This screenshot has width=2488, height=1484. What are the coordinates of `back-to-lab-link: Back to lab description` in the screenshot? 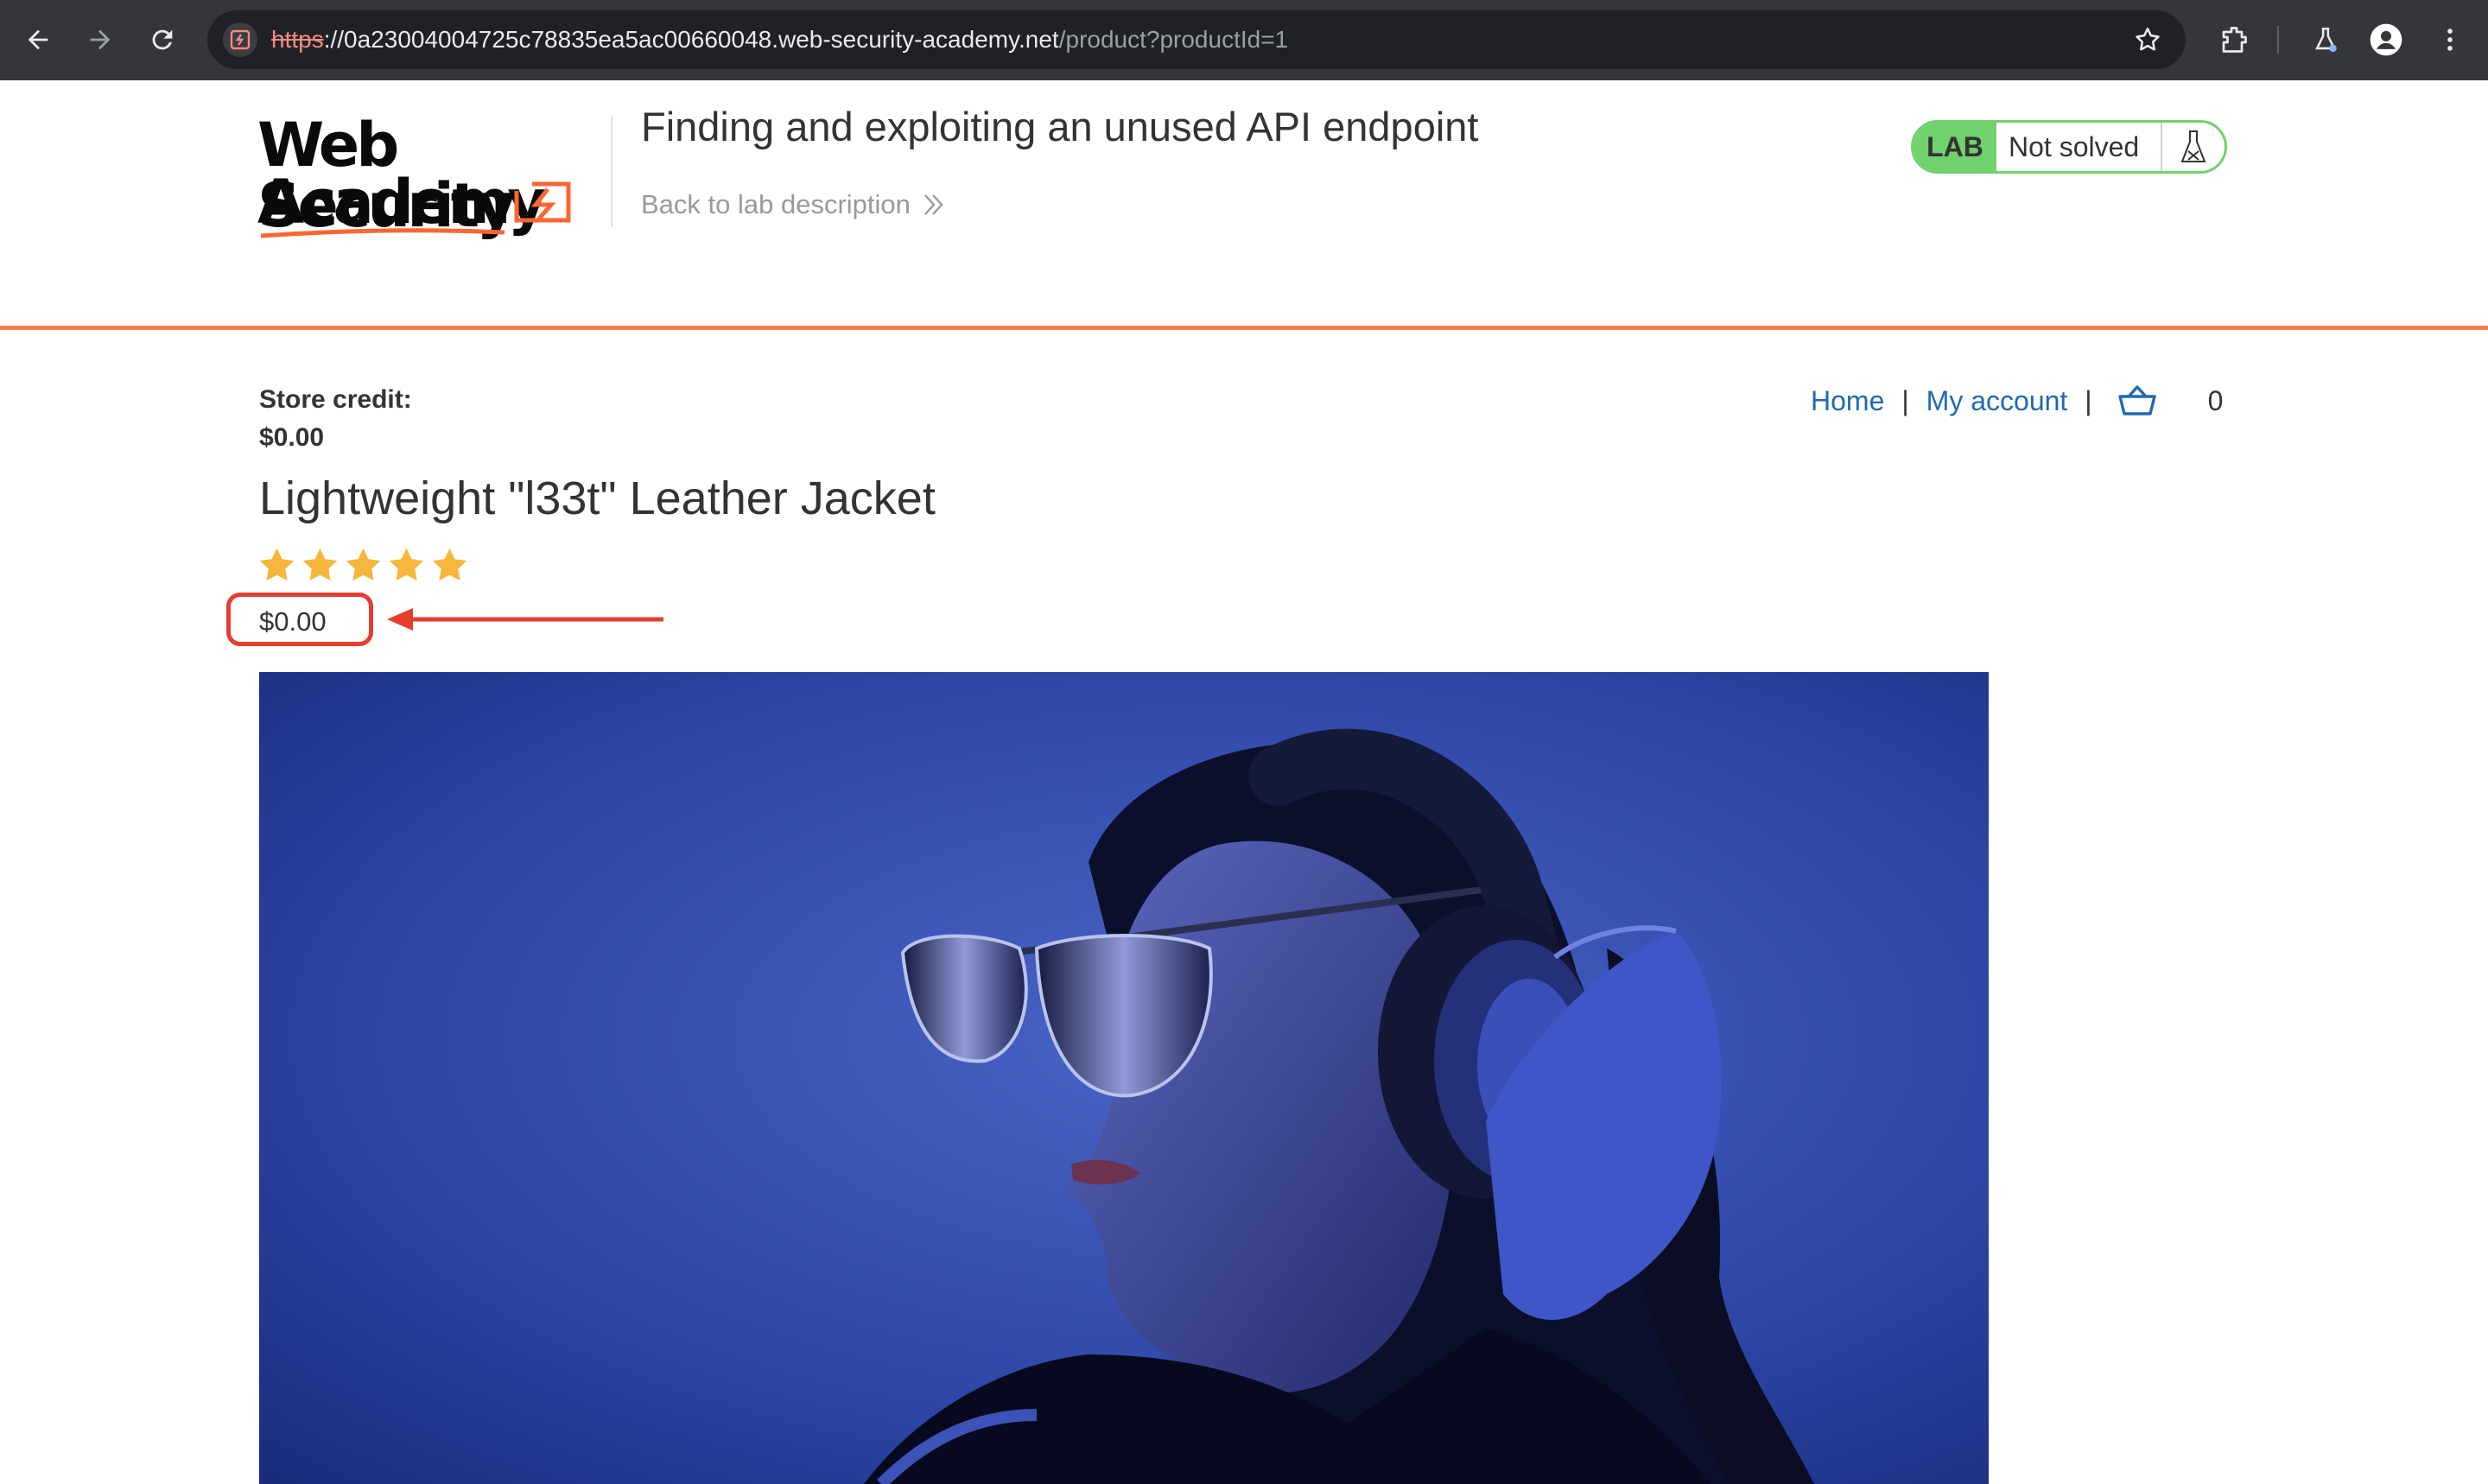 It's located at (793, 204).